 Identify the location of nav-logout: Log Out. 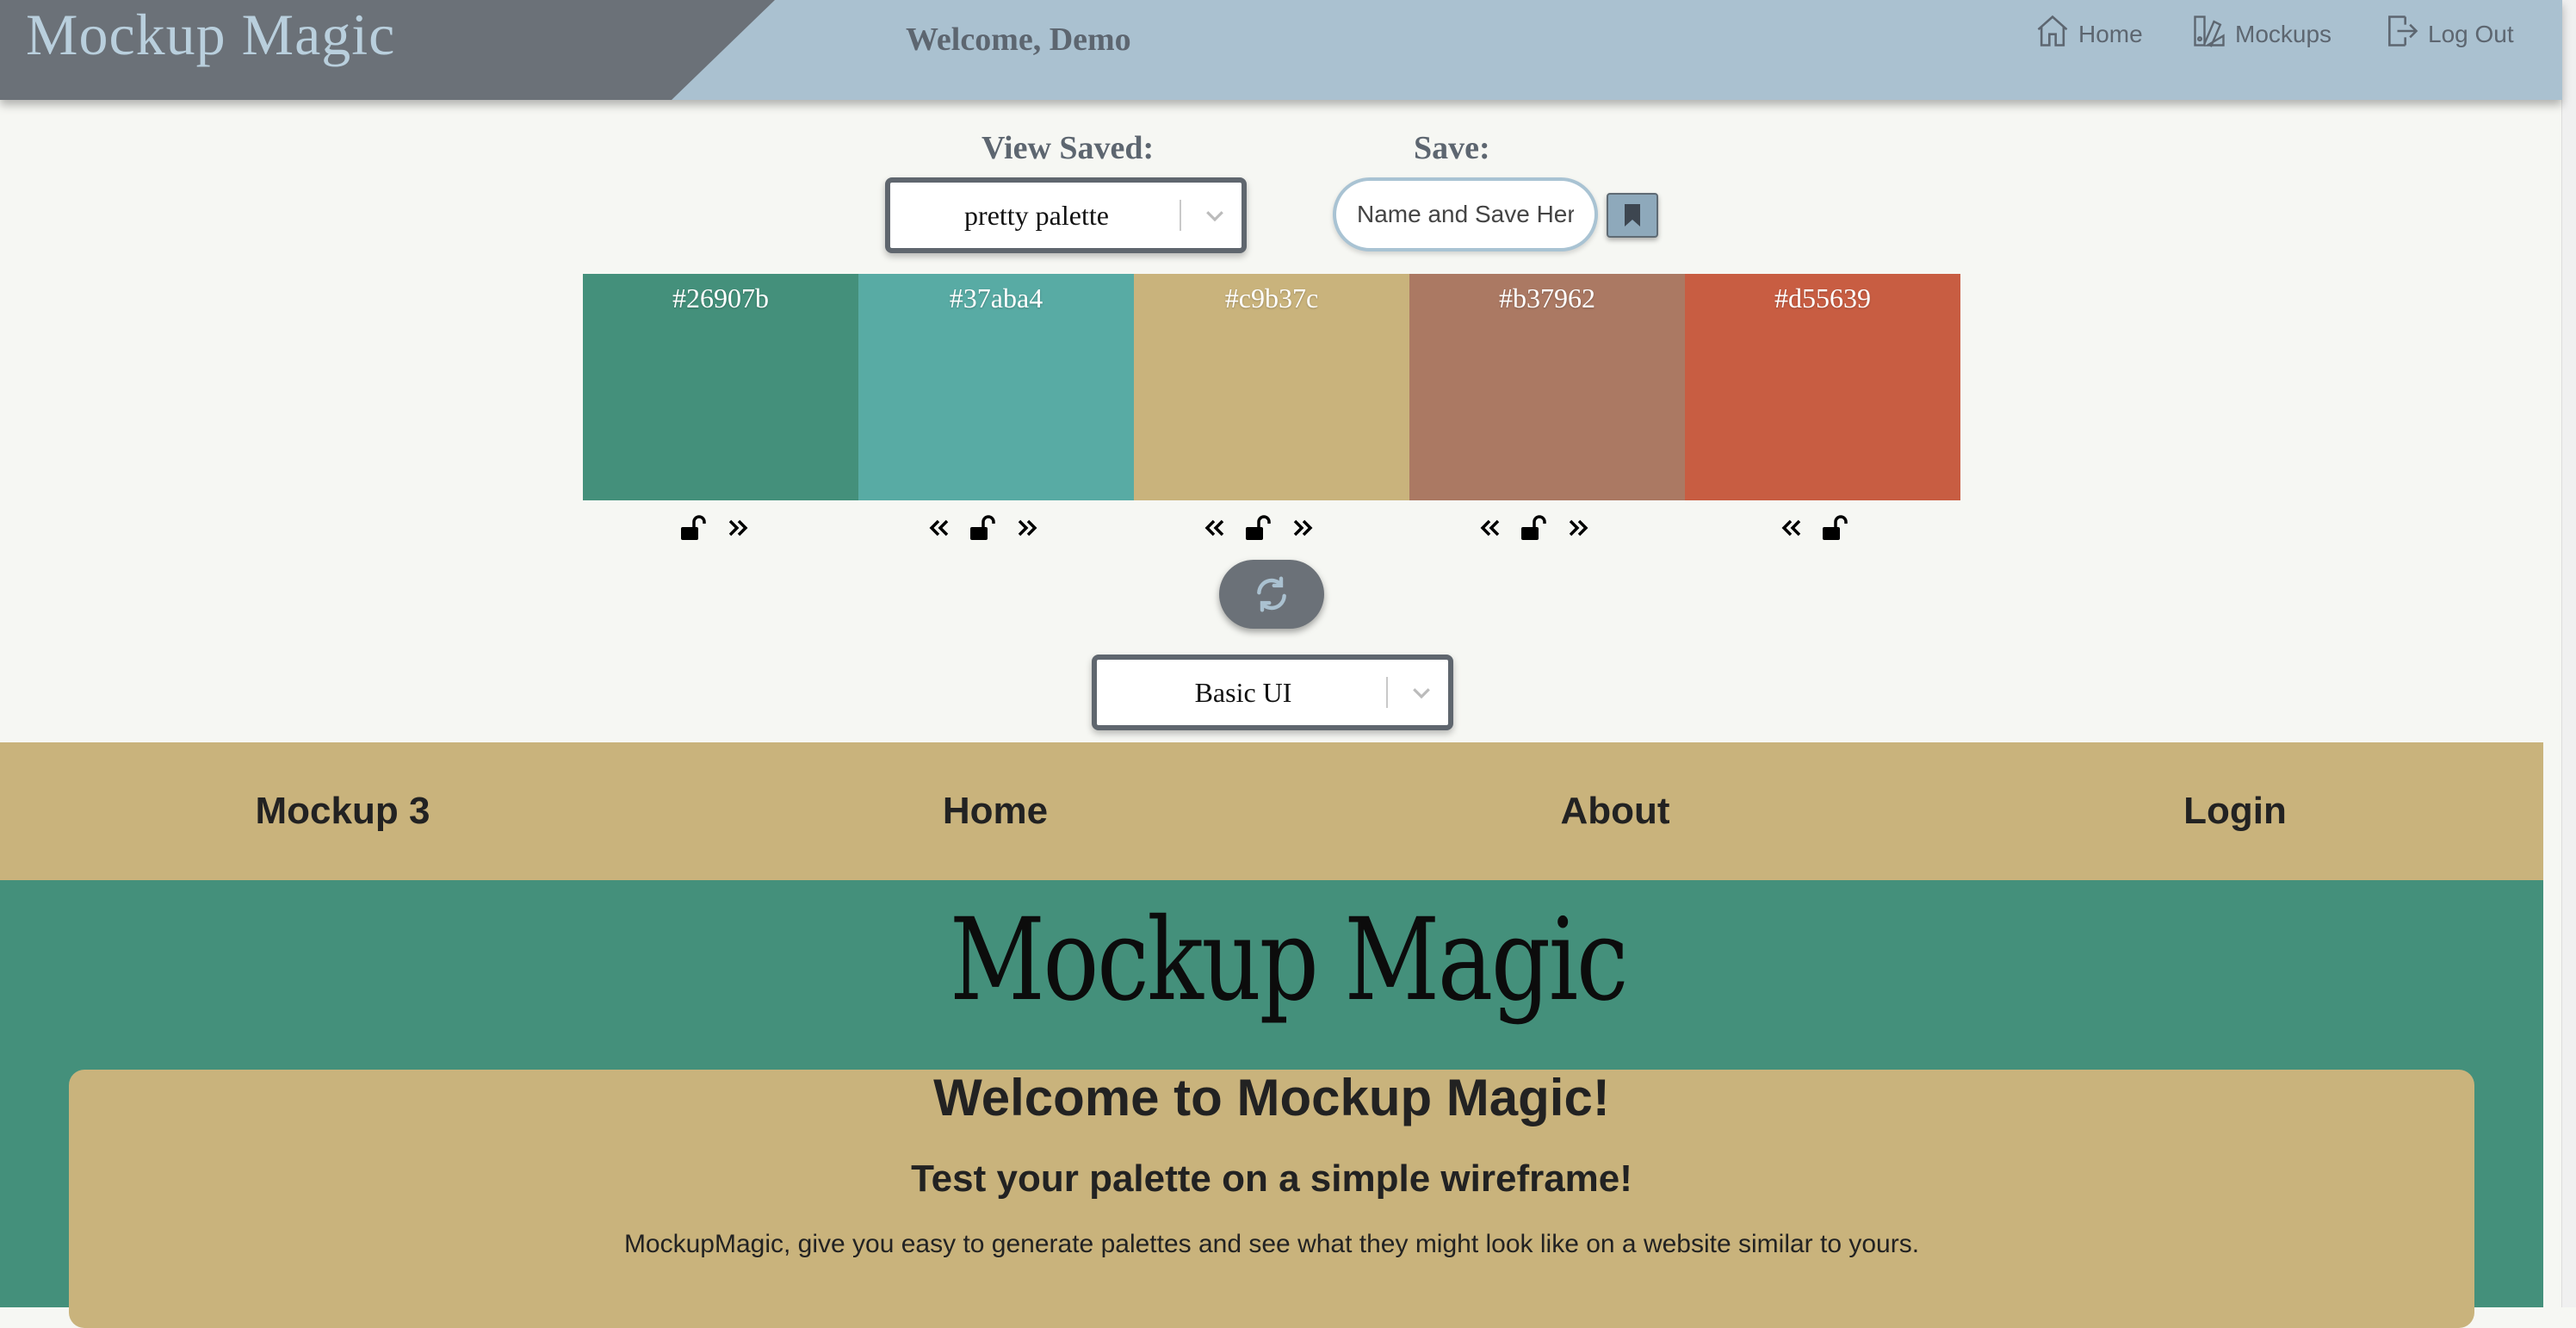
(2448, 31).